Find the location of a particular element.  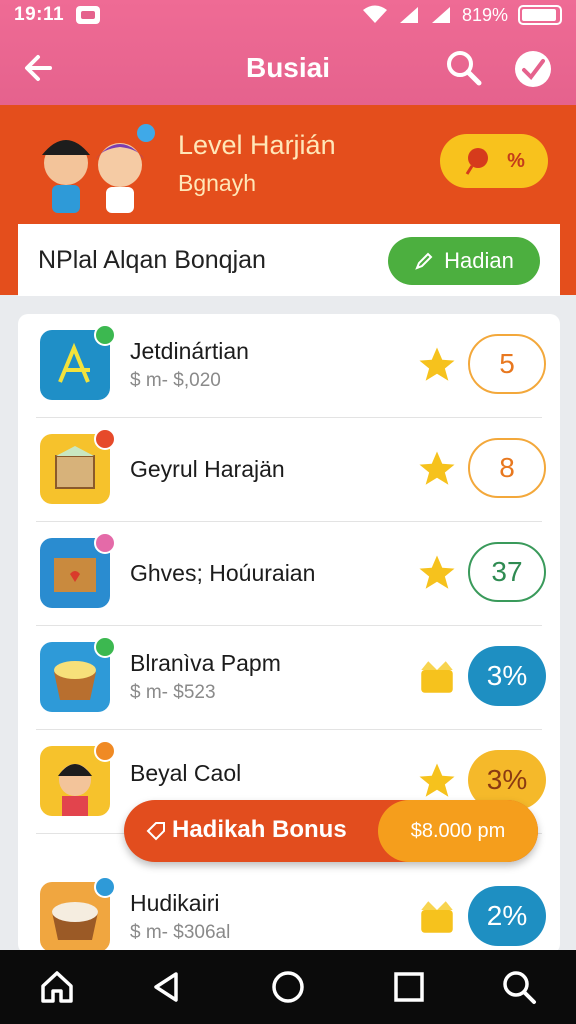

search-nav-icon is located at coordinates (519, 987).